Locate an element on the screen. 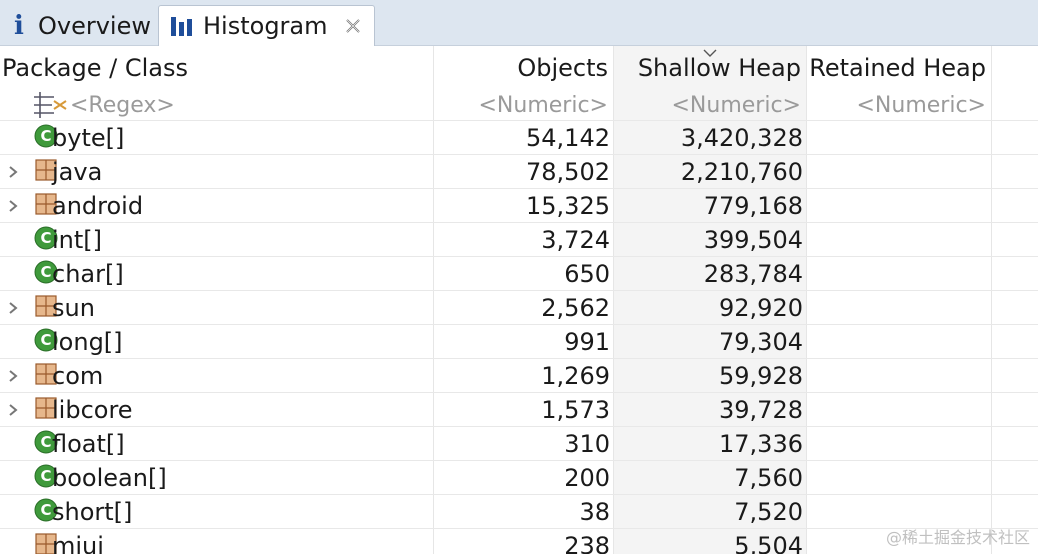 The height and width of the screenshot is (554, 1038). row-name: char[] is located at coordinates (88, 274).